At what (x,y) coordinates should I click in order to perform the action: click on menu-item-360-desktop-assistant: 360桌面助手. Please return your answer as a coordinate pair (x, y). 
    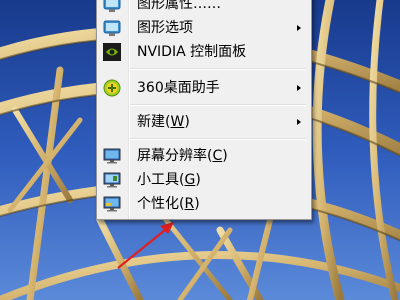
    Looking at the image, I should click on (204, 88).